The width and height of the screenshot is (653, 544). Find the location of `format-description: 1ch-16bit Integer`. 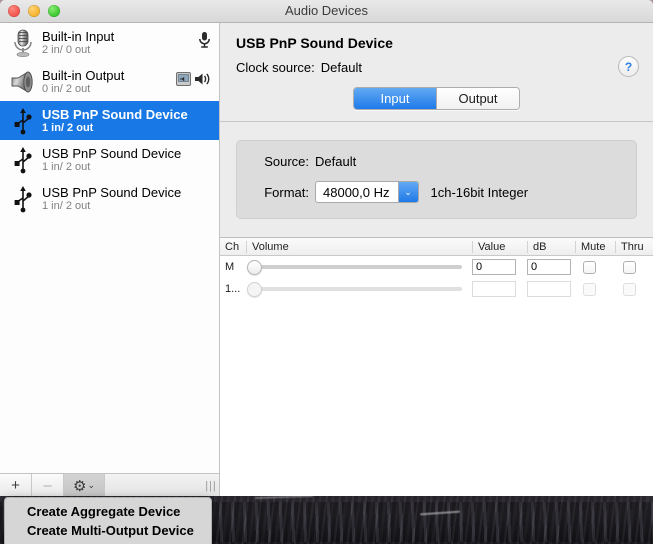

format-description: 1ch-16bit Integer is located at coordinates (479, 192).